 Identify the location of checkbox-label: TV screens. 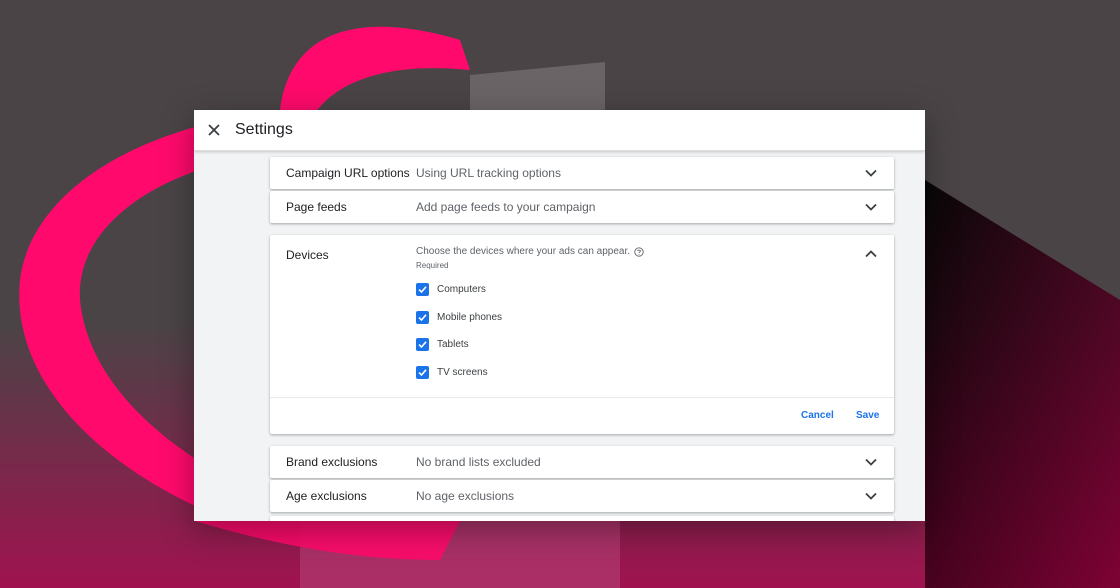
(462, 372).